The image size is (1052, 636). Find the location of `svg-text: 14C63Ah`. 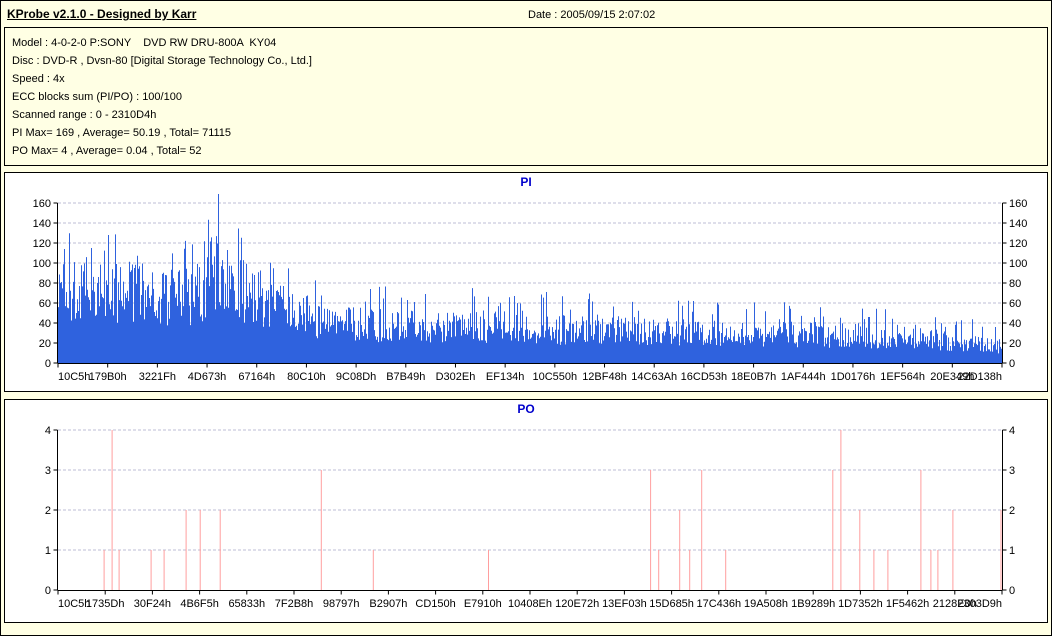

svg-text: 14C63Ah is located at coordinates (654, 377).